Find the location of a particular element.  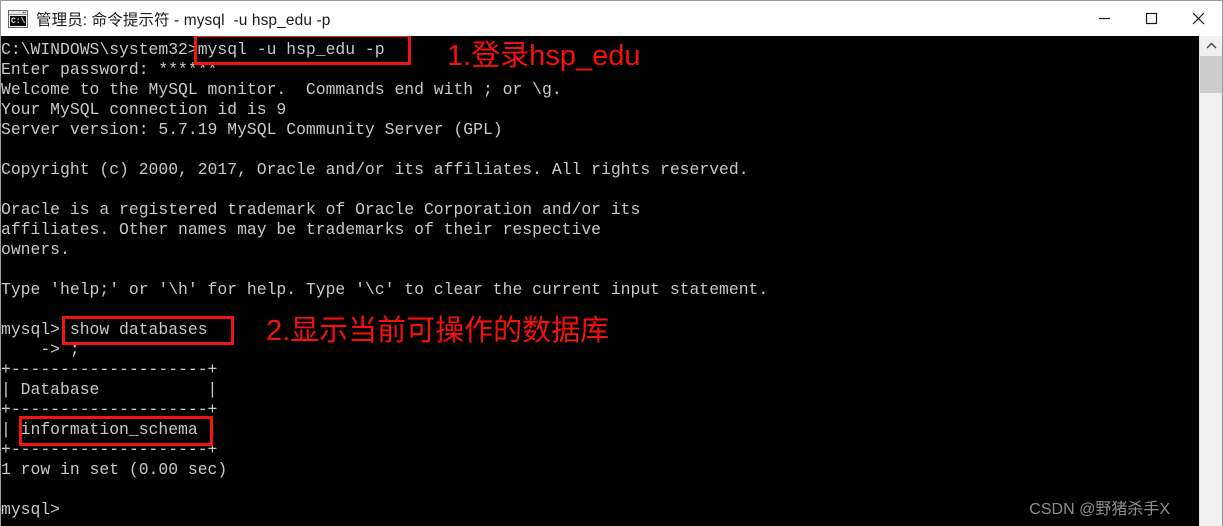

maximize-icon is located at coordinates (1151, 18).